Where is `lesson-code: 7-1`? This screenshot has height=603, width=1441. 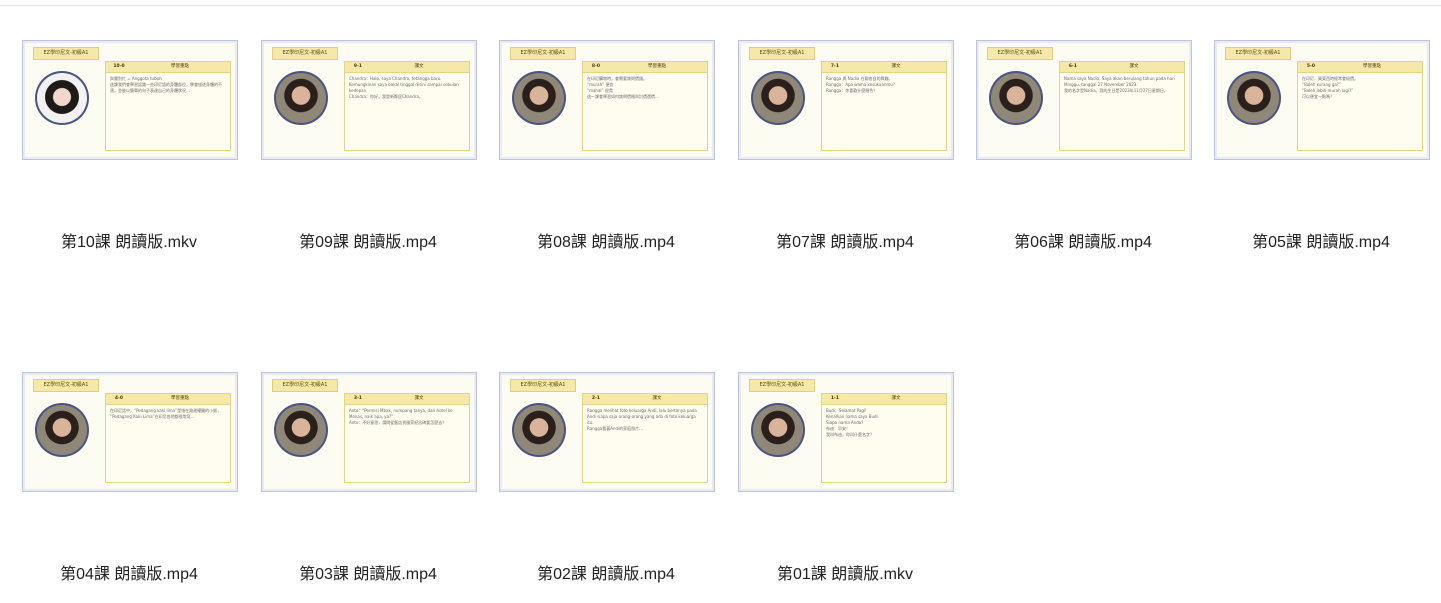 lesson-code: 7-1 is located at coordinates (835, 66).